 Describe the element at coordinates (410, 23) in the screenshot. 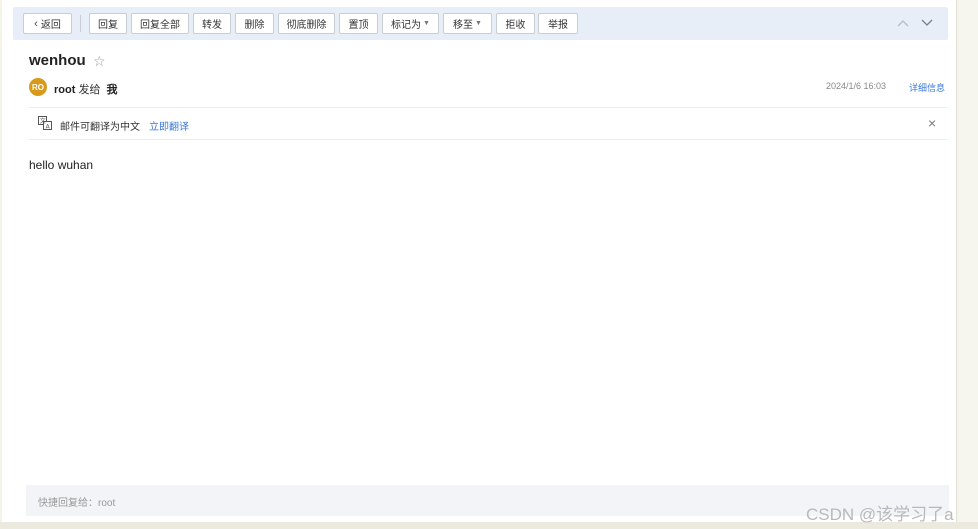

I see `mark-as-dropdown: 标记为 ▼` at that location.